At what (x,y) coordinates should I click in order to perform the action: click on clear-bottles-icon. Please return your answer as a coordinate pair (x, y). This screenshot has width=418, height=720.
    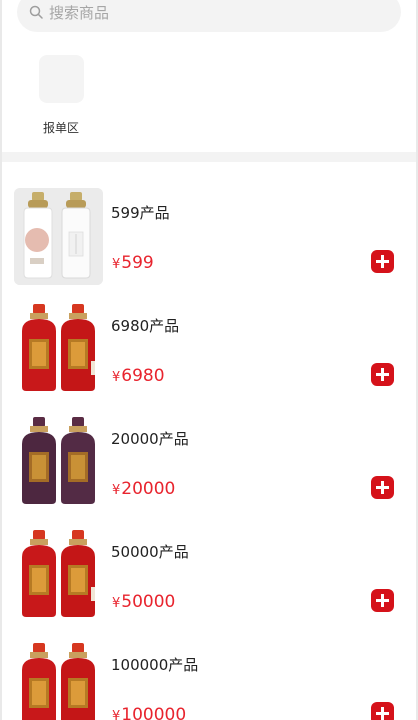
    Looking at the image, I should click on (58, 236).